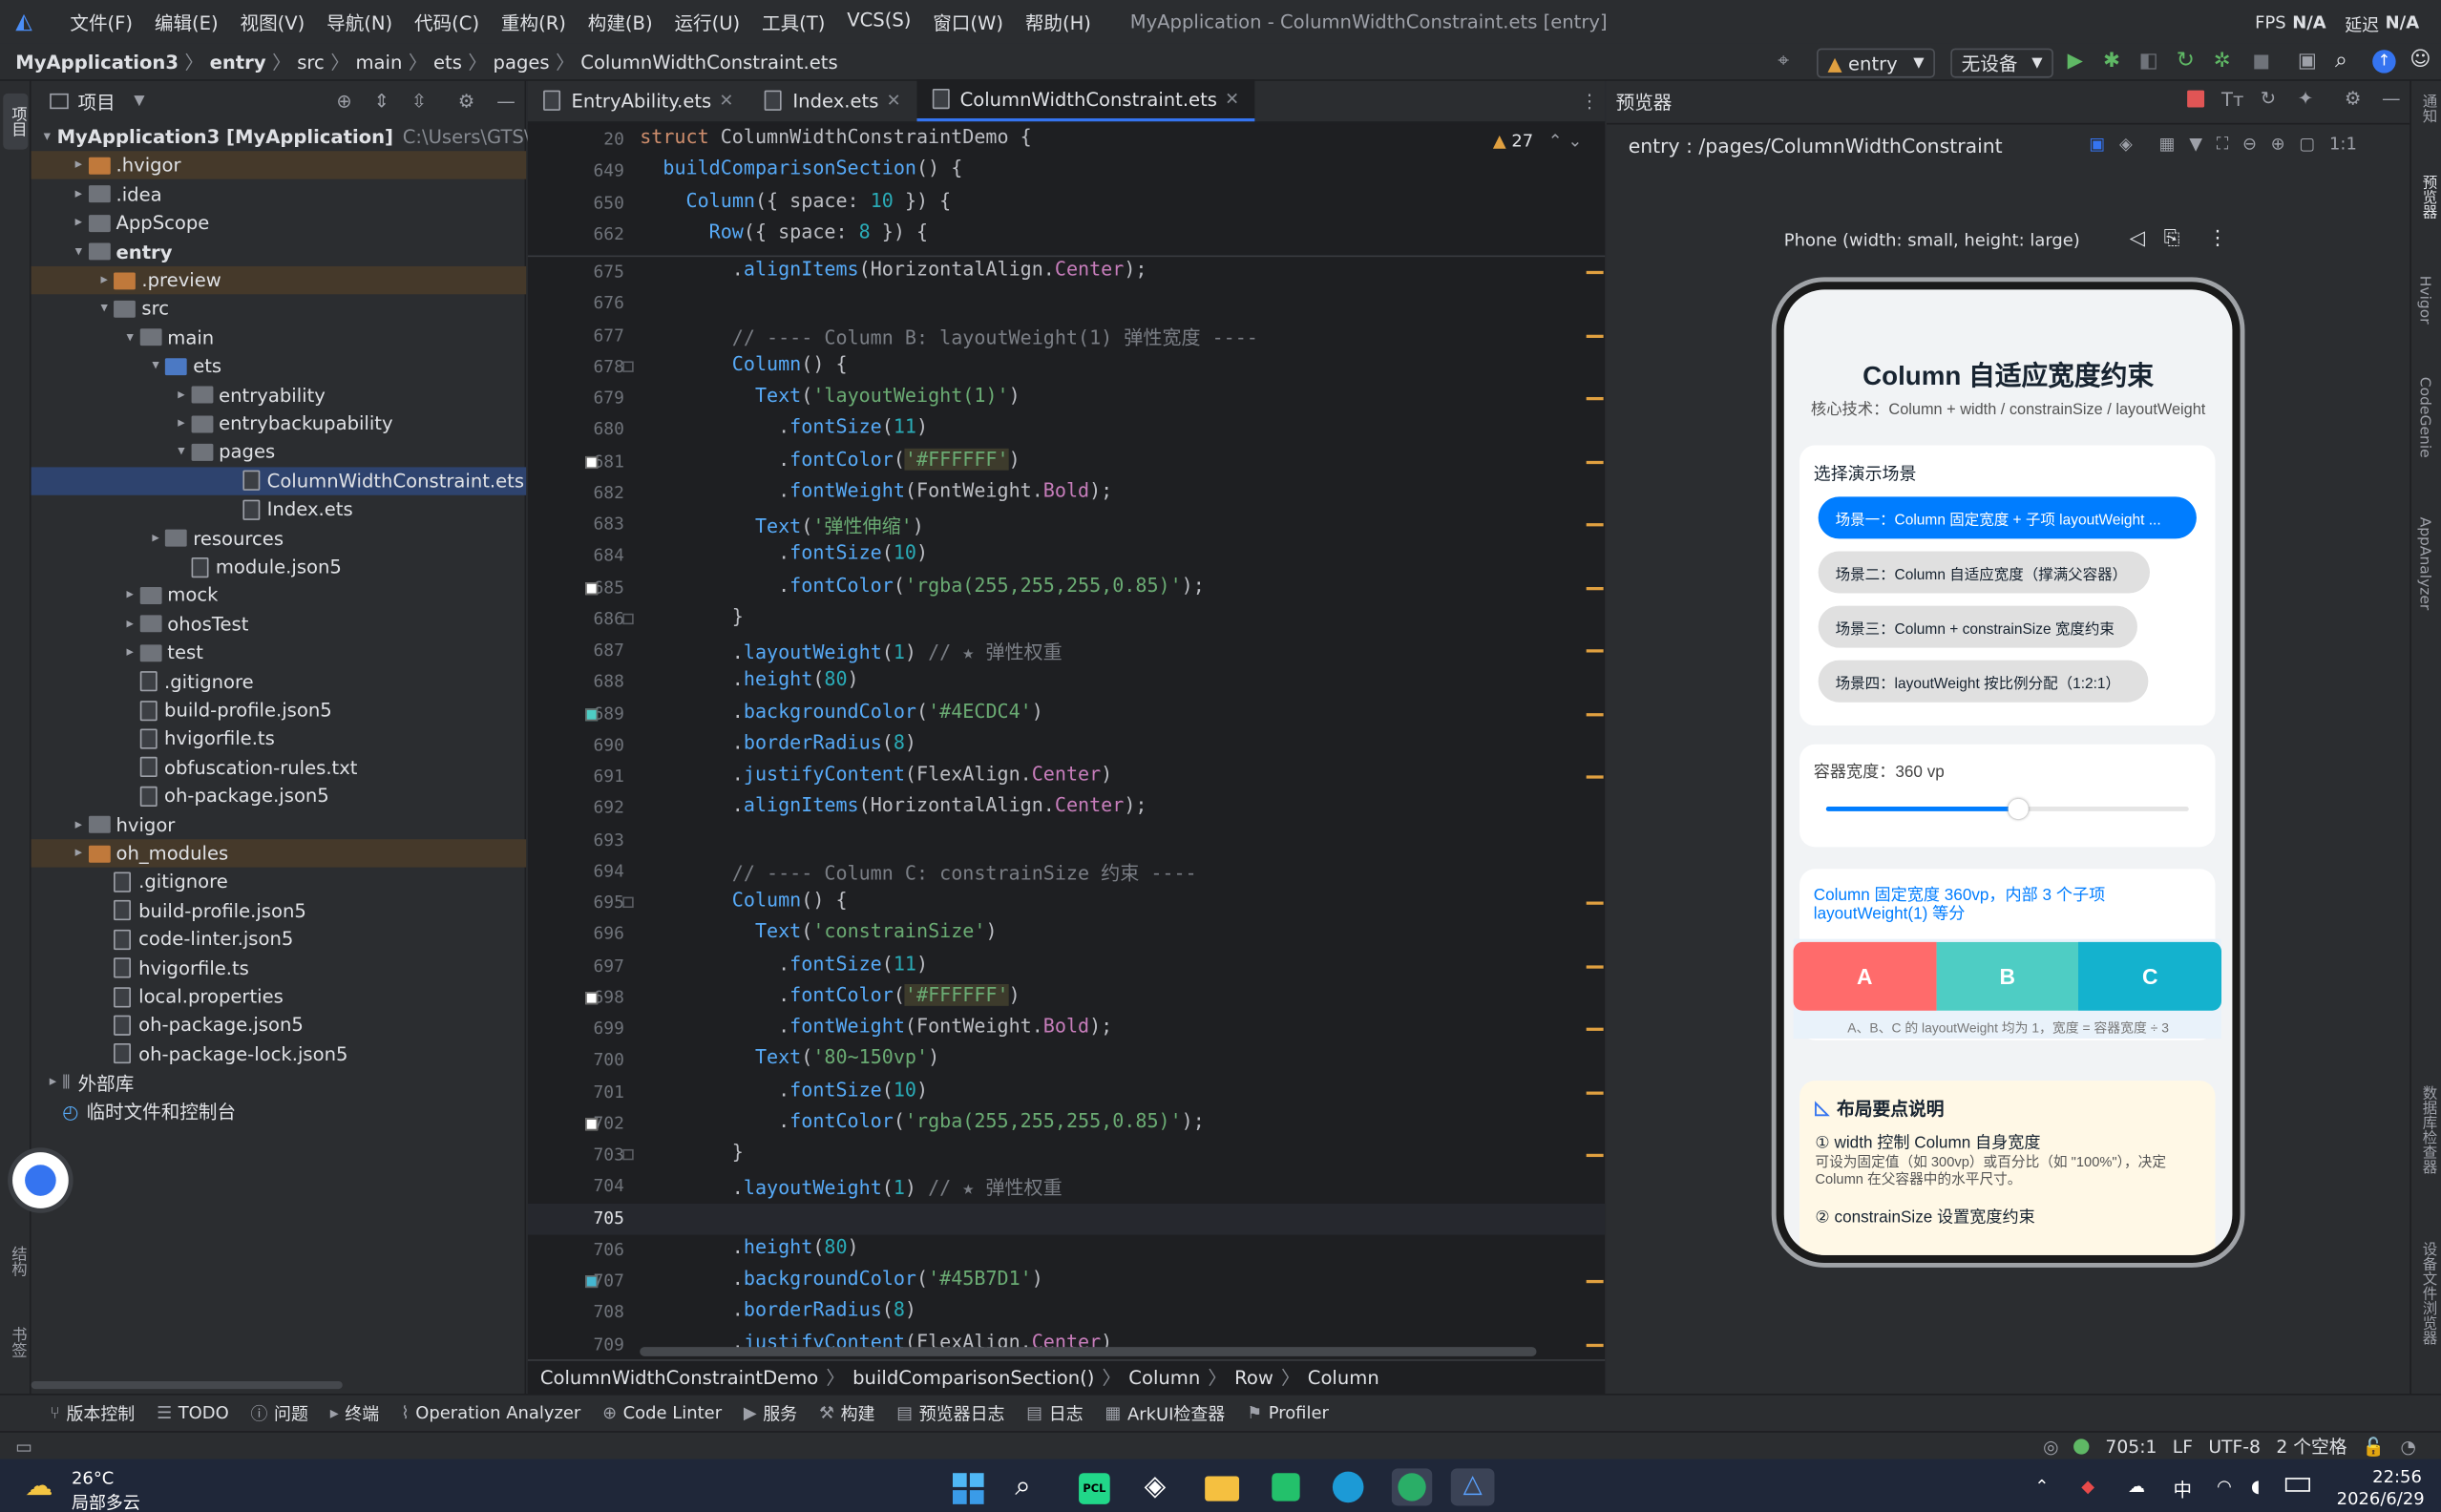 The height and width of the screenshot is (1512, 2441). I want to click on device-select: 无设备 ▼, so click(2001, 63).